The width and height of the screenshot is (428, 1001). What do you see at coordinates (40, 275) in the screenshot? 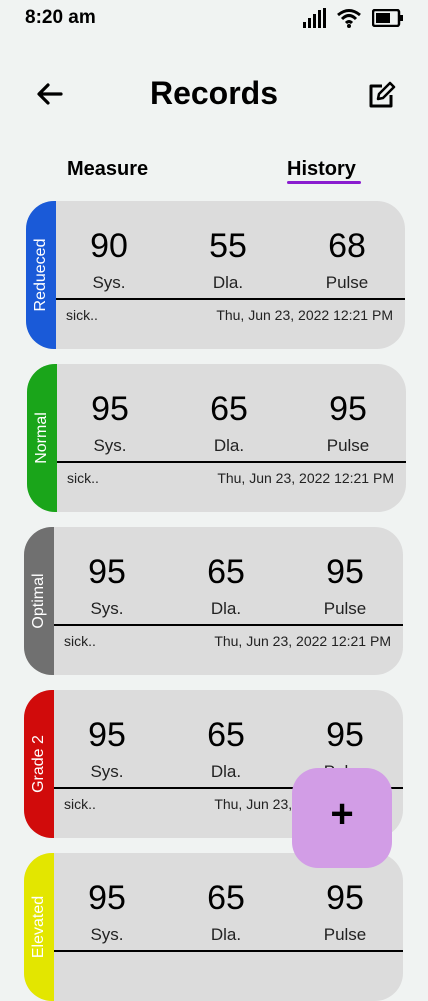
I see `category-label: Redueced` at bounding box center [40, 275].